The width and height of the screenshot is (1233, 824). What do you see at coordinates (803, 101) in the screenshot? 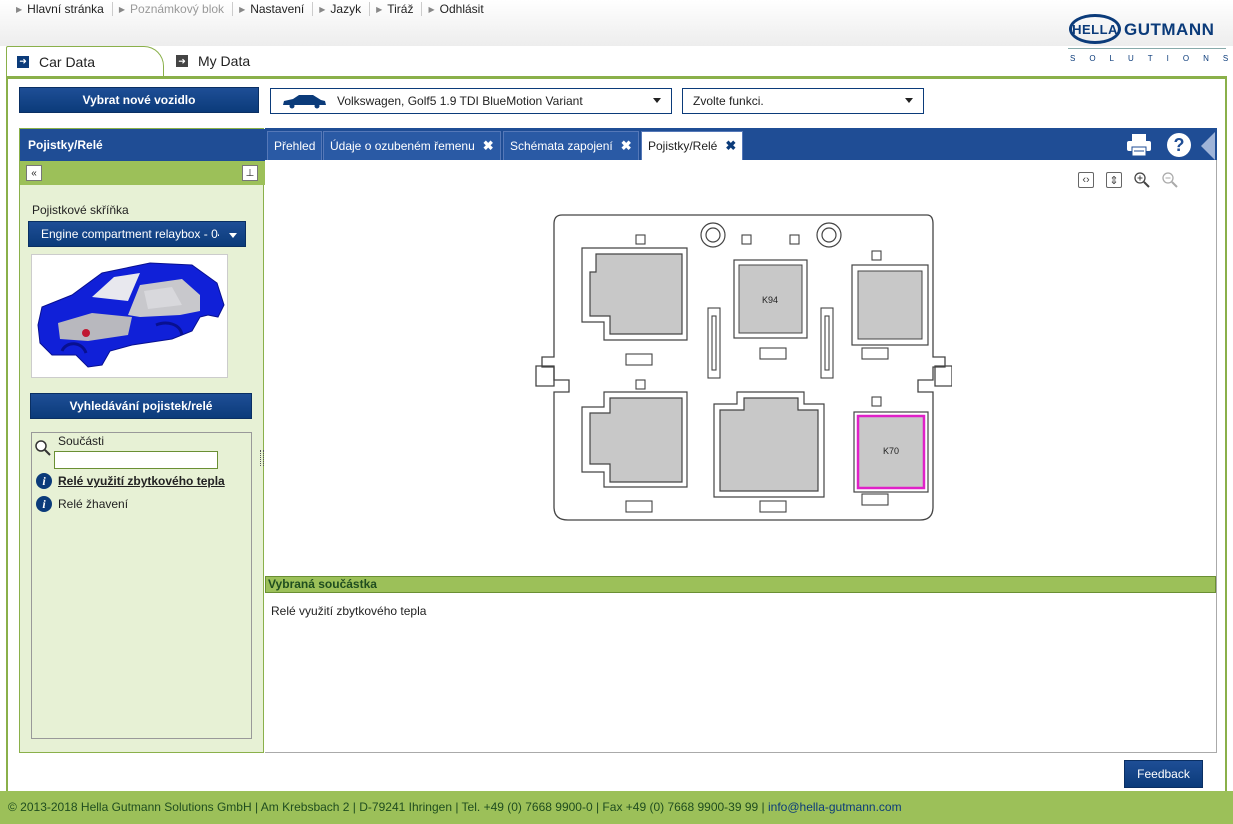
I see `function-select: Zvolte funkci.` at bounding box center [803, 101].